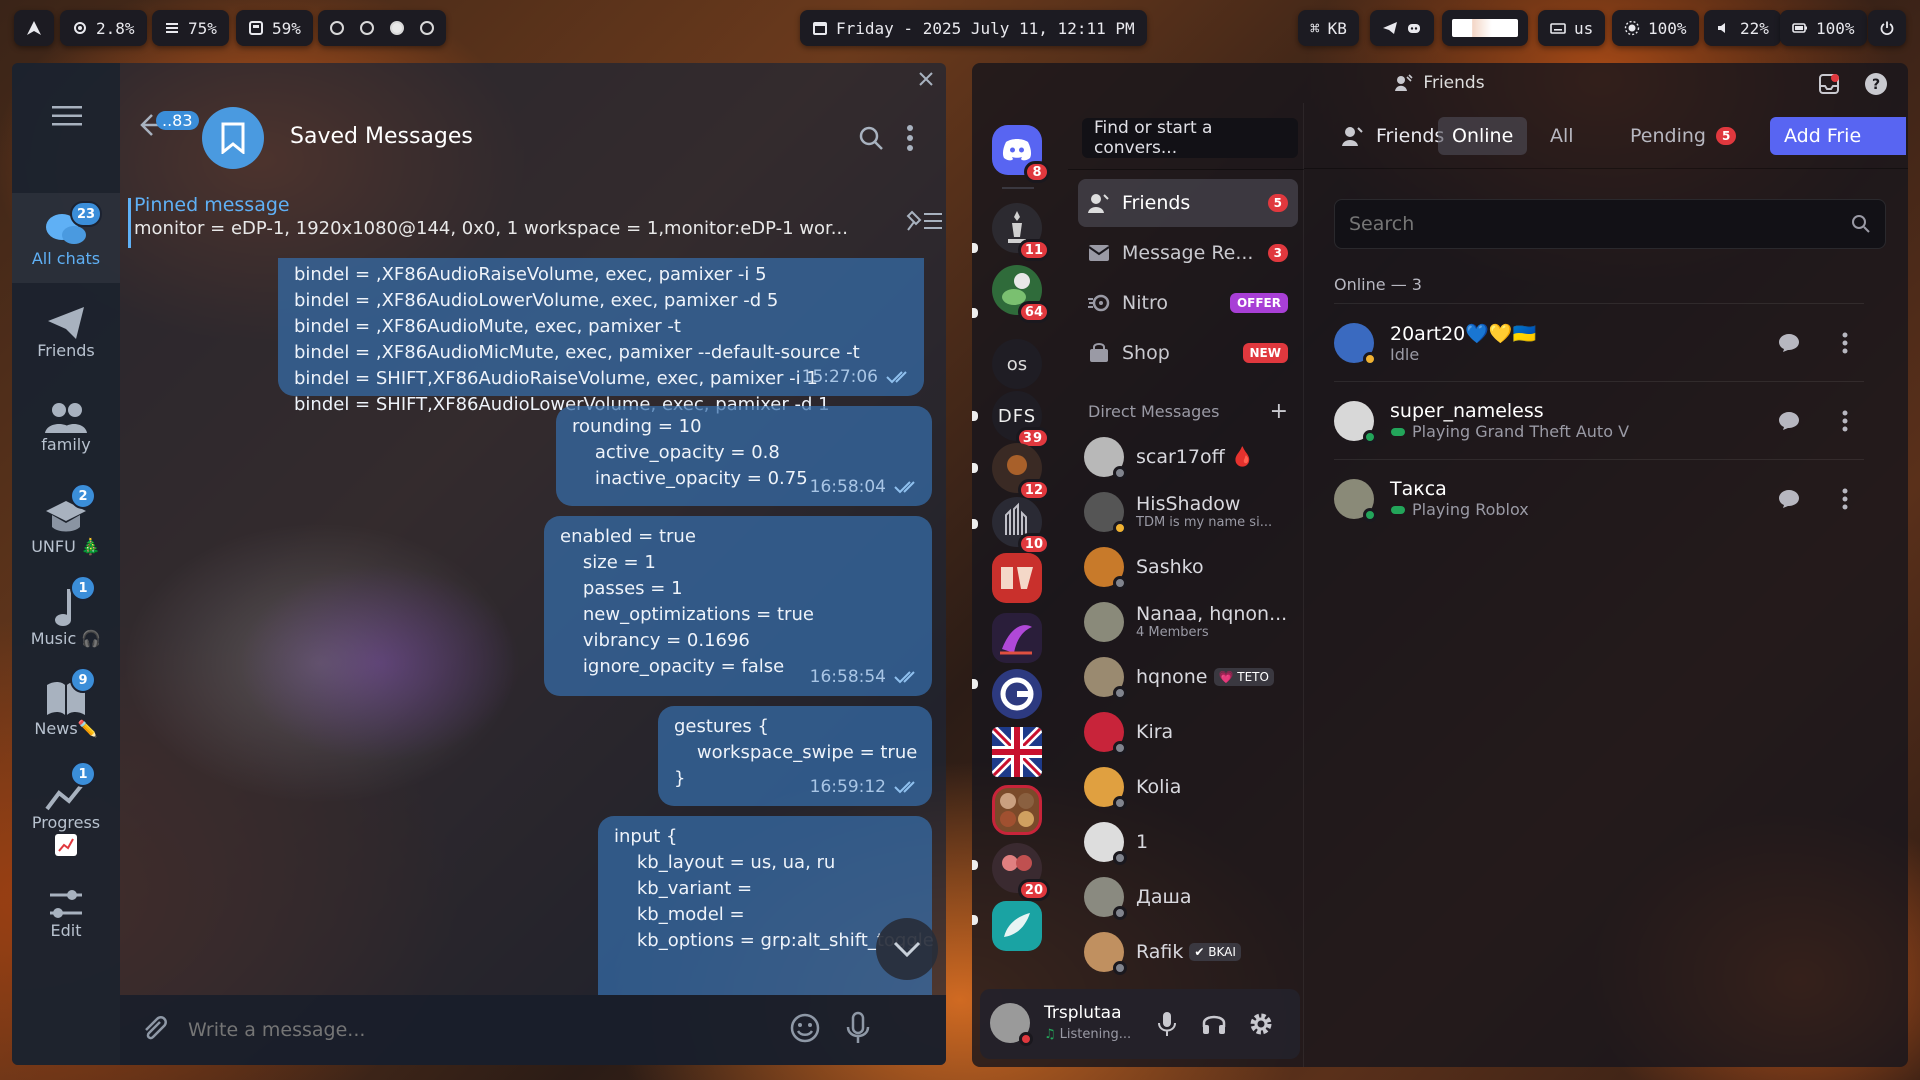 The width and height of the screenshot is (1920, 1080). I want to click on deafen-button, so click(1214, 1025).